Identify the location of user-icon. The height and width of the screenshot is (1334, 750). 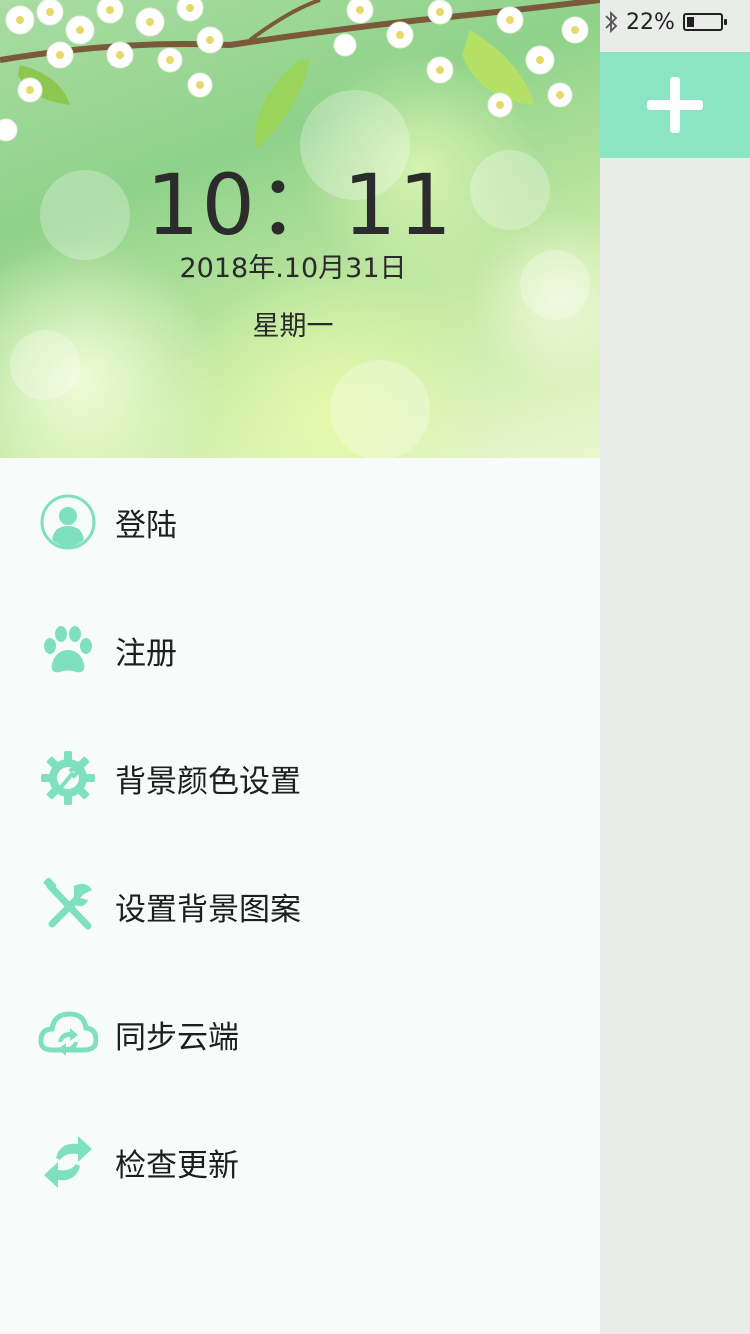
(68, 522).